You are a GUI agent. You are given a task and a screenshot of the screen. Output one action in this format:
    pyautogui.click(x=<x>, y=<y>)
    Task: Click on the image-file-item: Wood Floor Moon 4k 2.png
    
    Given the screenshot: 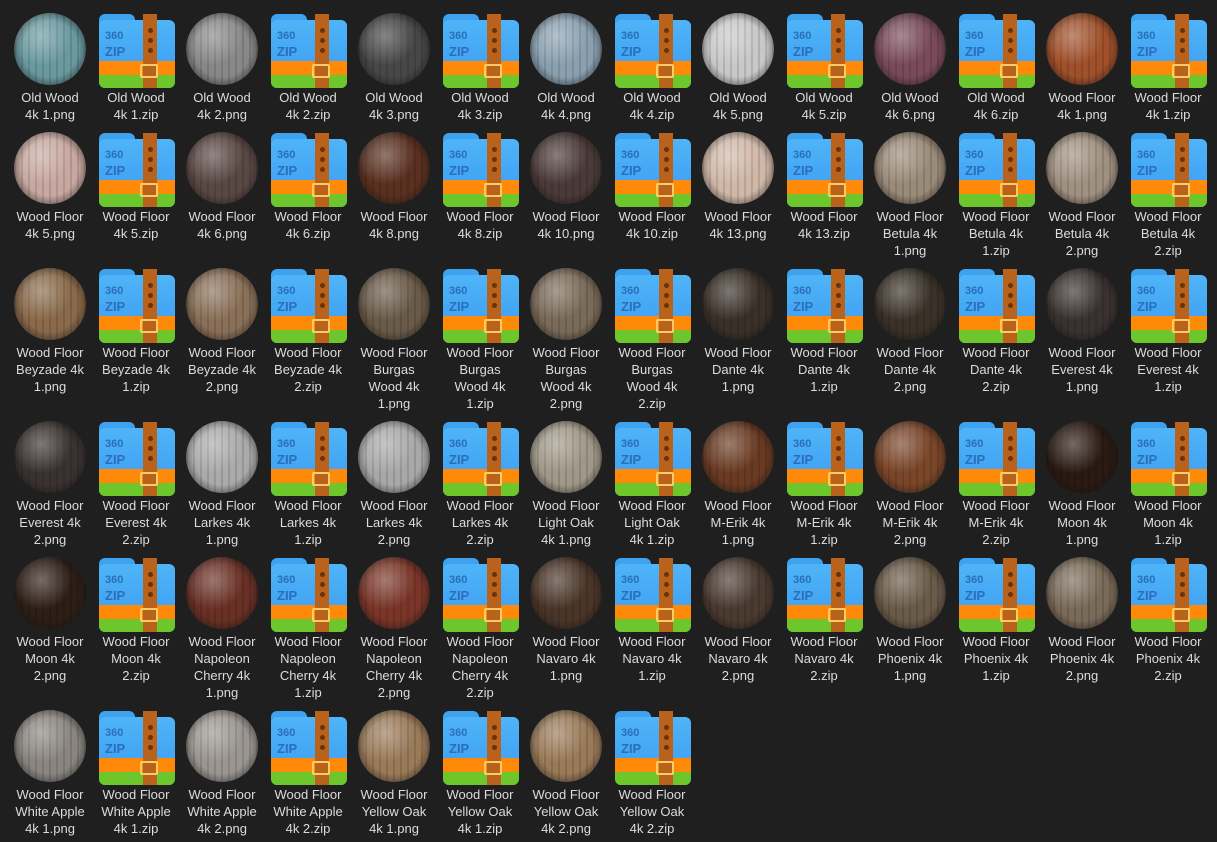 What is the action you would take?
    pyautogui.click(x=50, y=619)
    